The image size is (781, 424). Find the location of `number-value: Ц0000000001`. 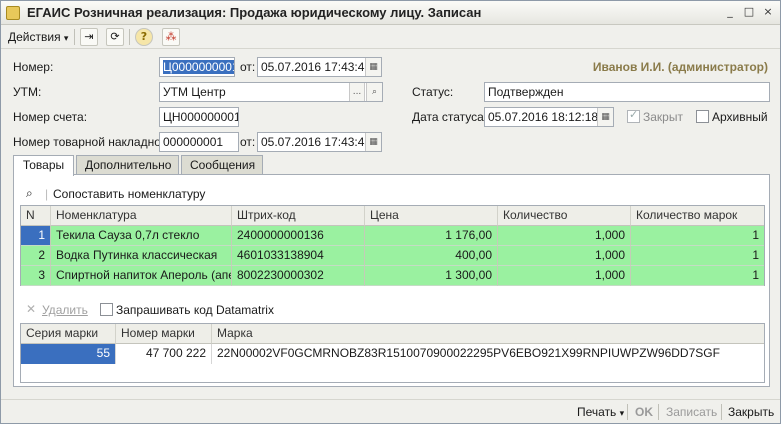

number-value: Ц0000000001 is located at coordinates (198, 67).